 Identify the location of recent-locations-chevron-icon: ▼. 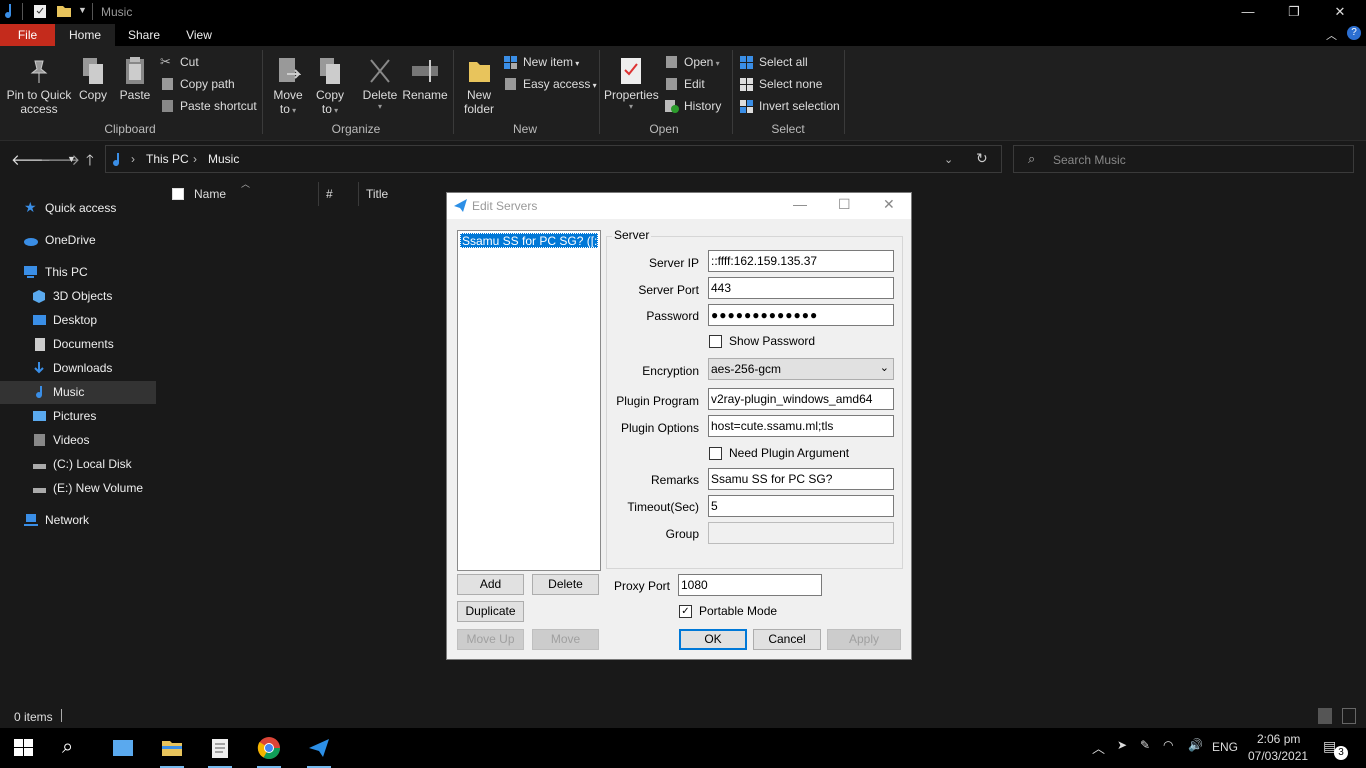
(71, 159).